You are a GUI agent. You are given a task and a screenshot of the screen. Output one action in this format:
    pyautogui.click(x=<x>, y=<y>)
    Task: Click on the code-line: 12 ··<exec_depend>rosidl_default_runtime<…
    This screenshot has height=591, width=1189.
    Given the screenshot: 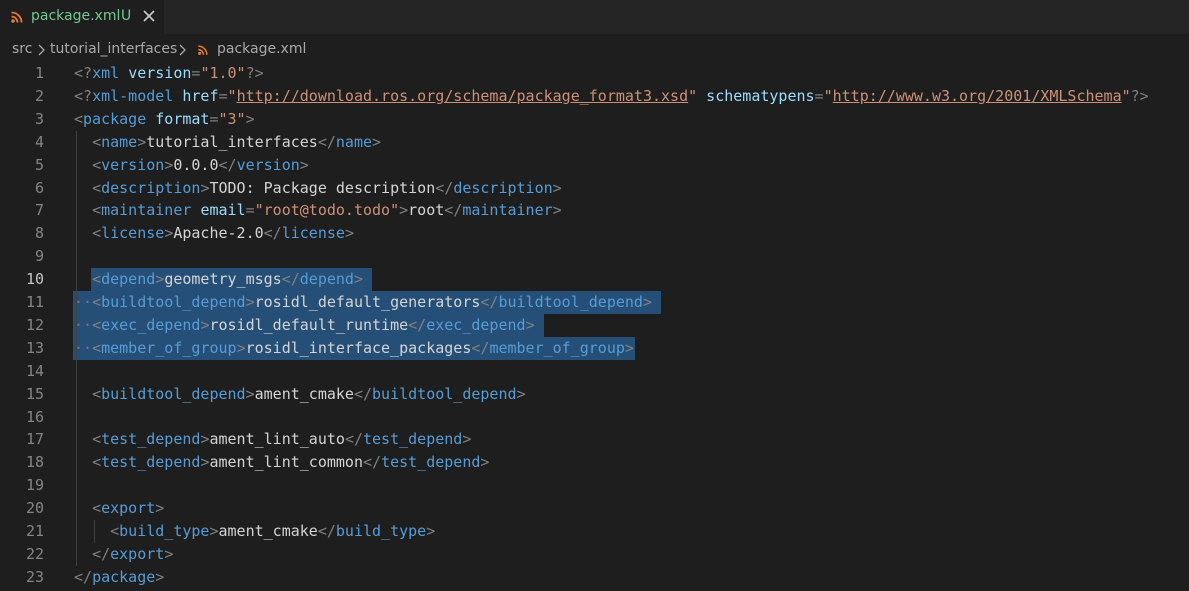 What is the action you would take?
    pyautogui.click(x=594, y=325)
    